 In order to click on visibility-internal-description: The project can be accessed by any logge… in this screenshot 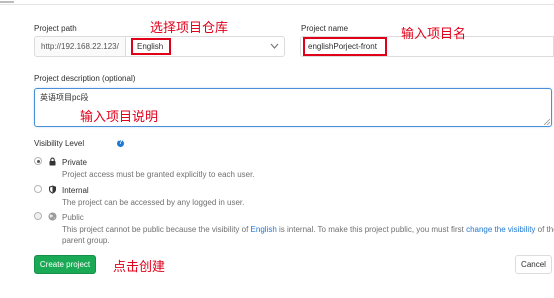, I will do `click(153, 202)`.